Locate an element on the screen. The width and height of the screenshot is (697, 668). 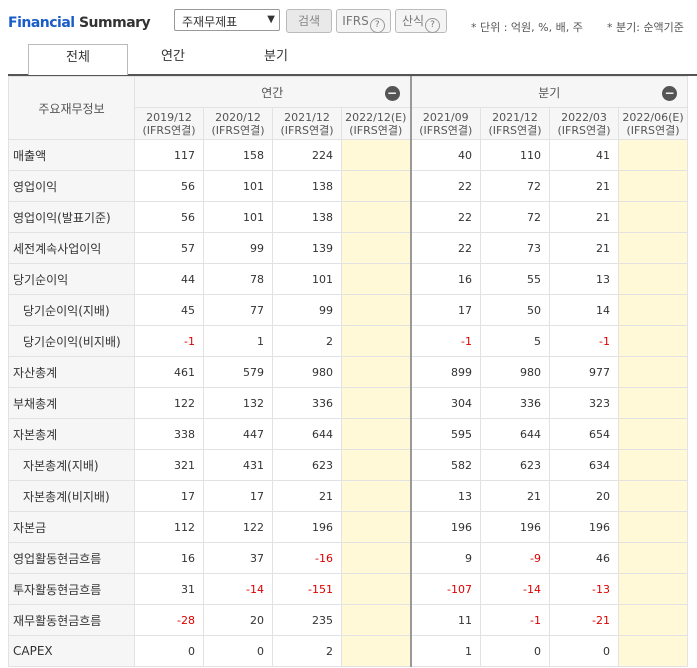
column-period: 2022/06(E) is located at coordinates (653, 117).